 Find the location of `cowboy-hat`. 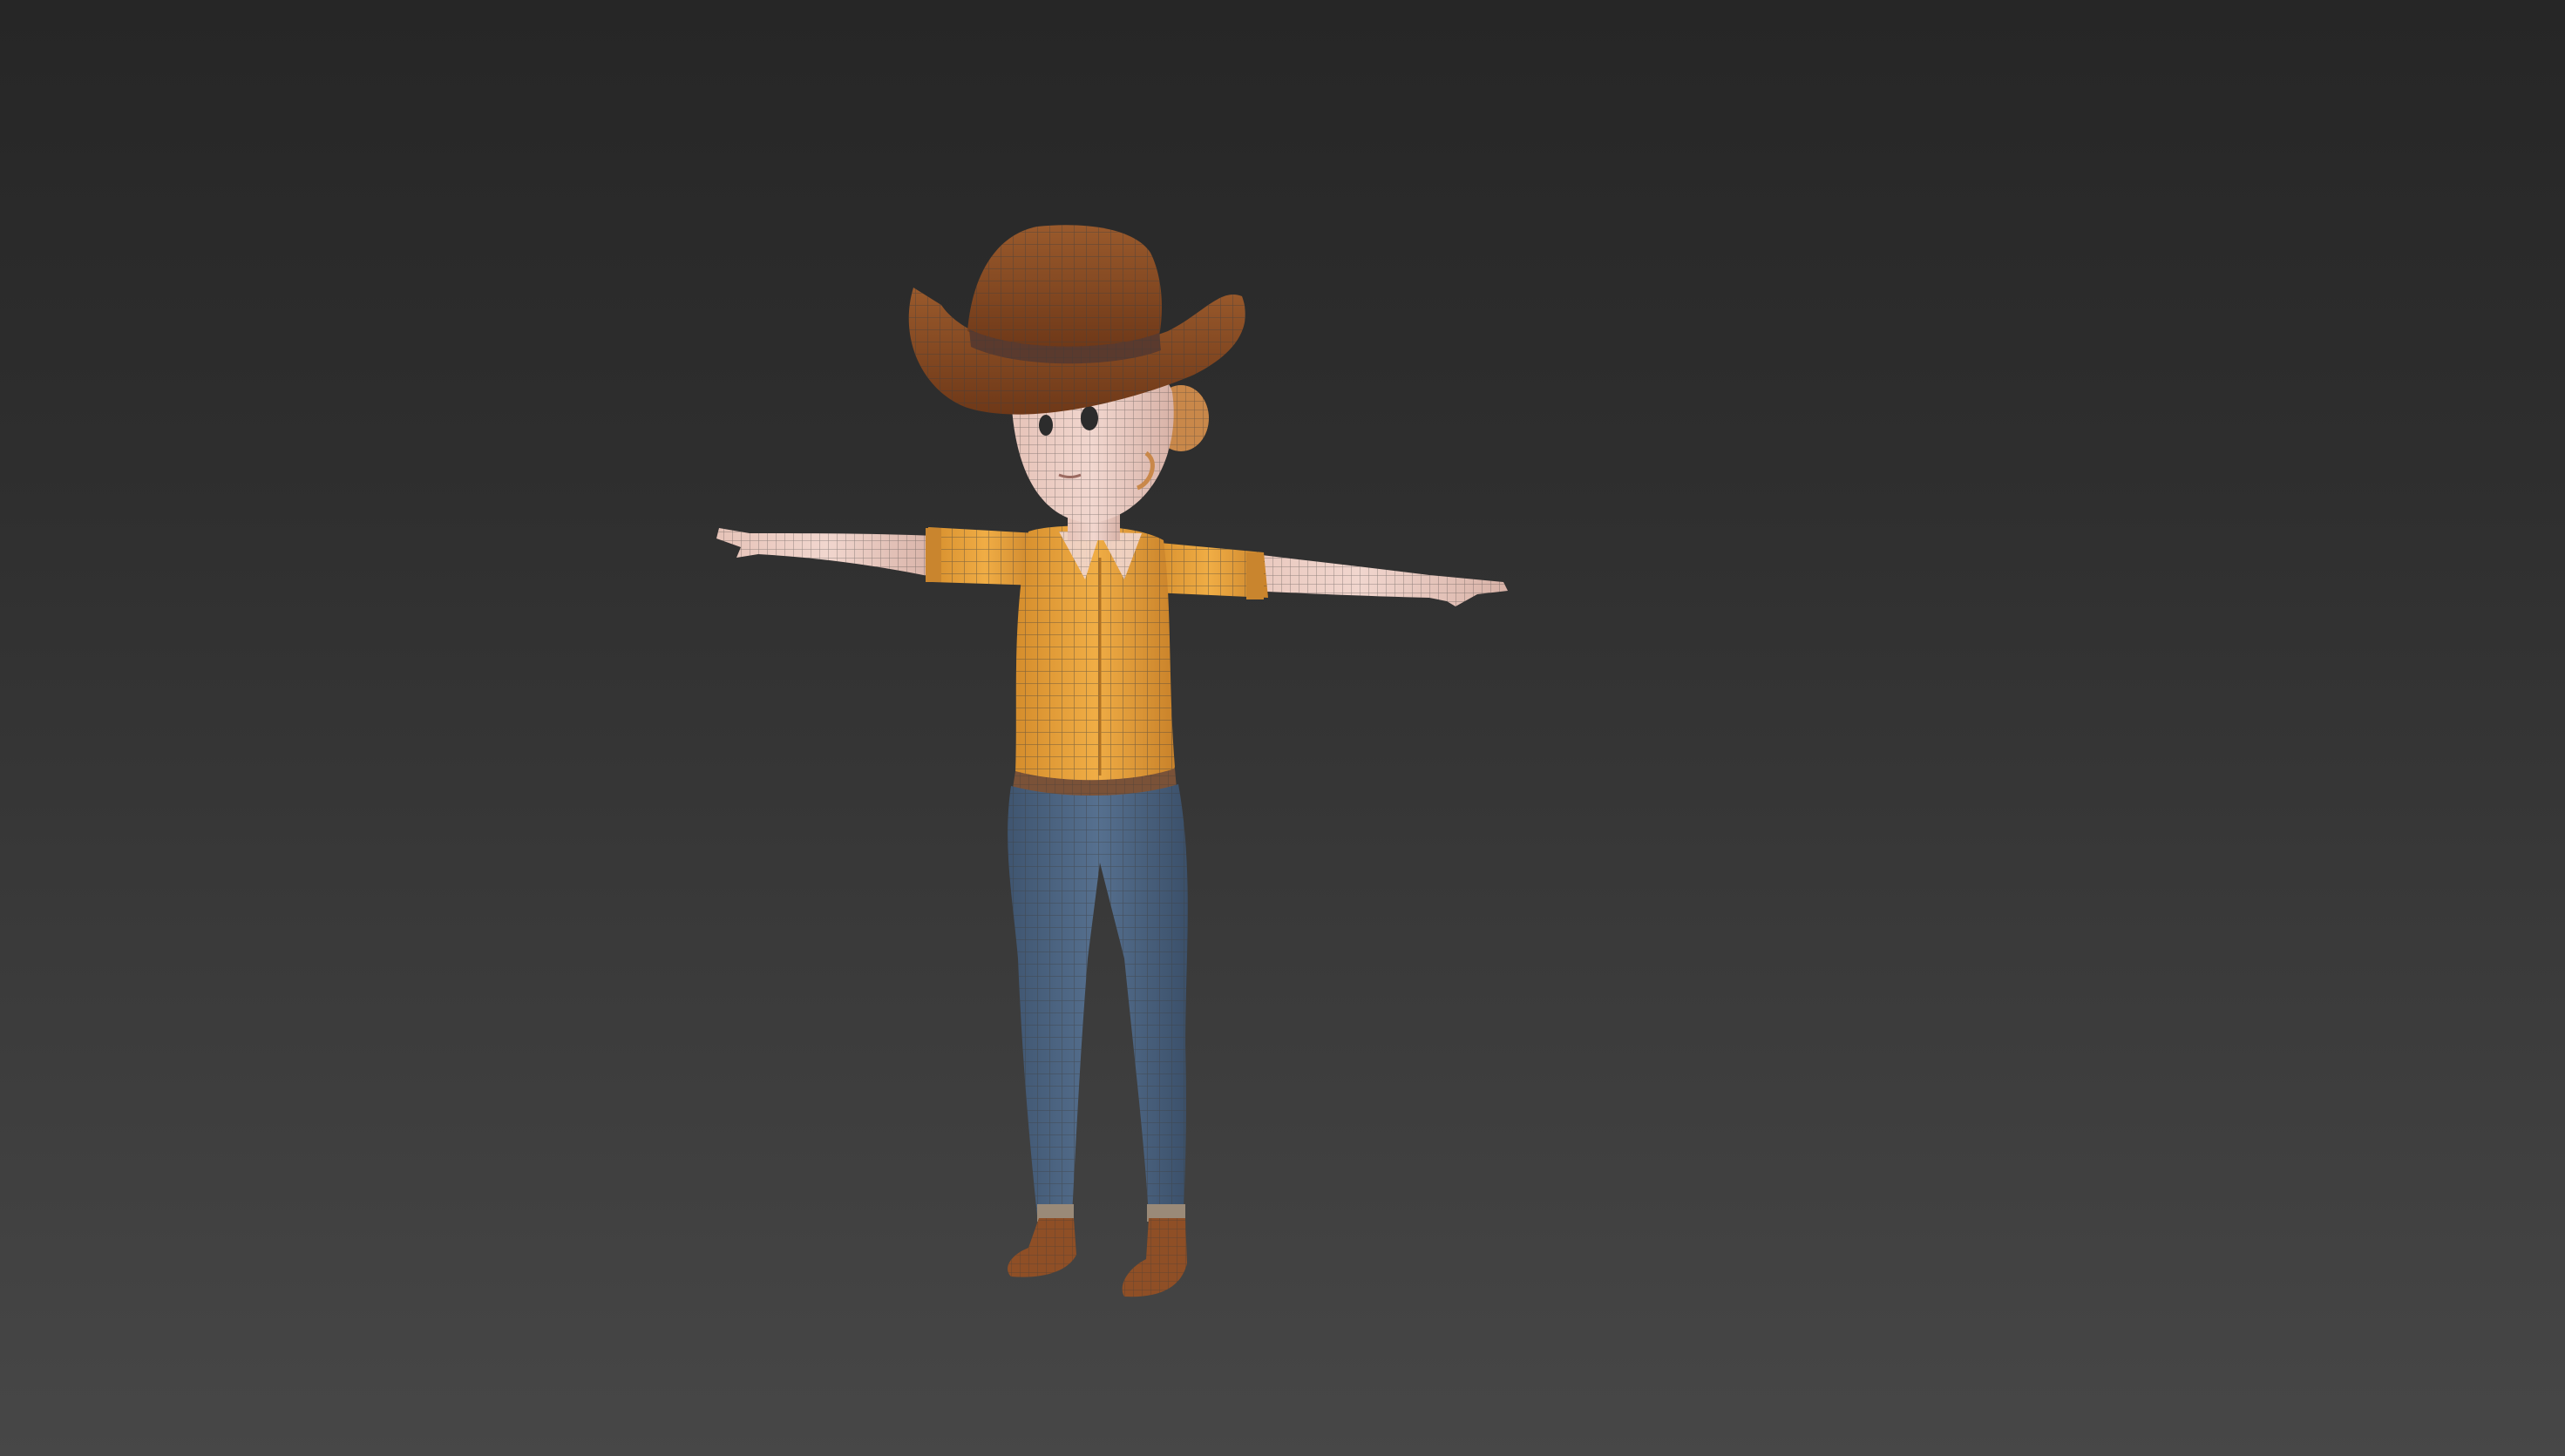

cowboy-hat is located at coordinates (1076, 320).